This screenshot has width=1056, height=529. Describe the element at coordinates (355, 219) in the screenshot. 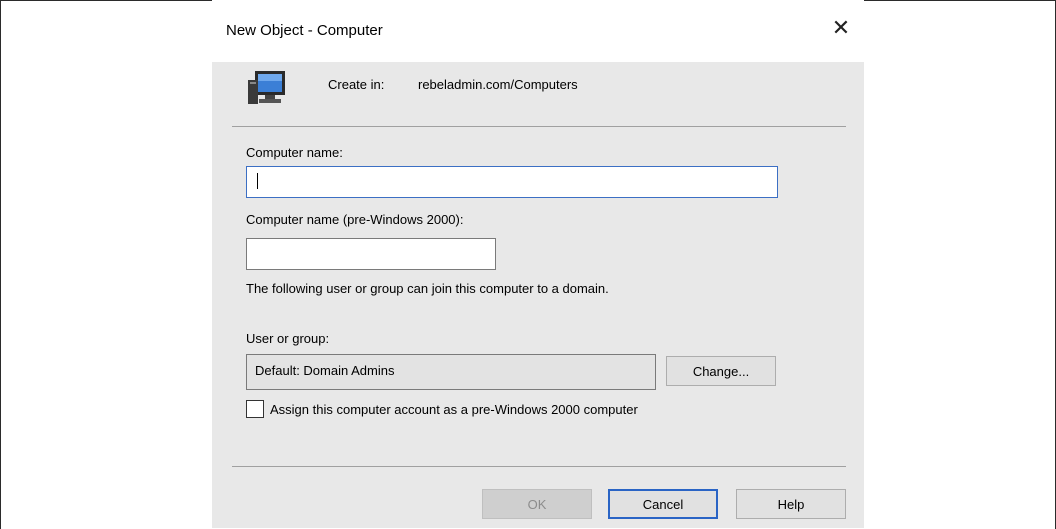

I see `pre2000-name-label: Computer name (pre-Windows 2000):` at that location.